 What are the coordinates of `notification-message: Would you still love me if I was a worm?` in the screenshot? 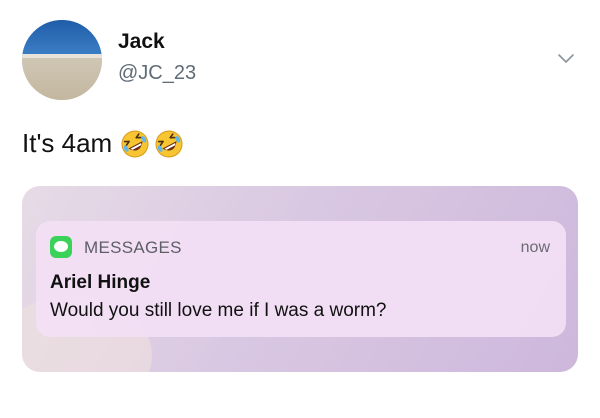 It's located at (218, 310).